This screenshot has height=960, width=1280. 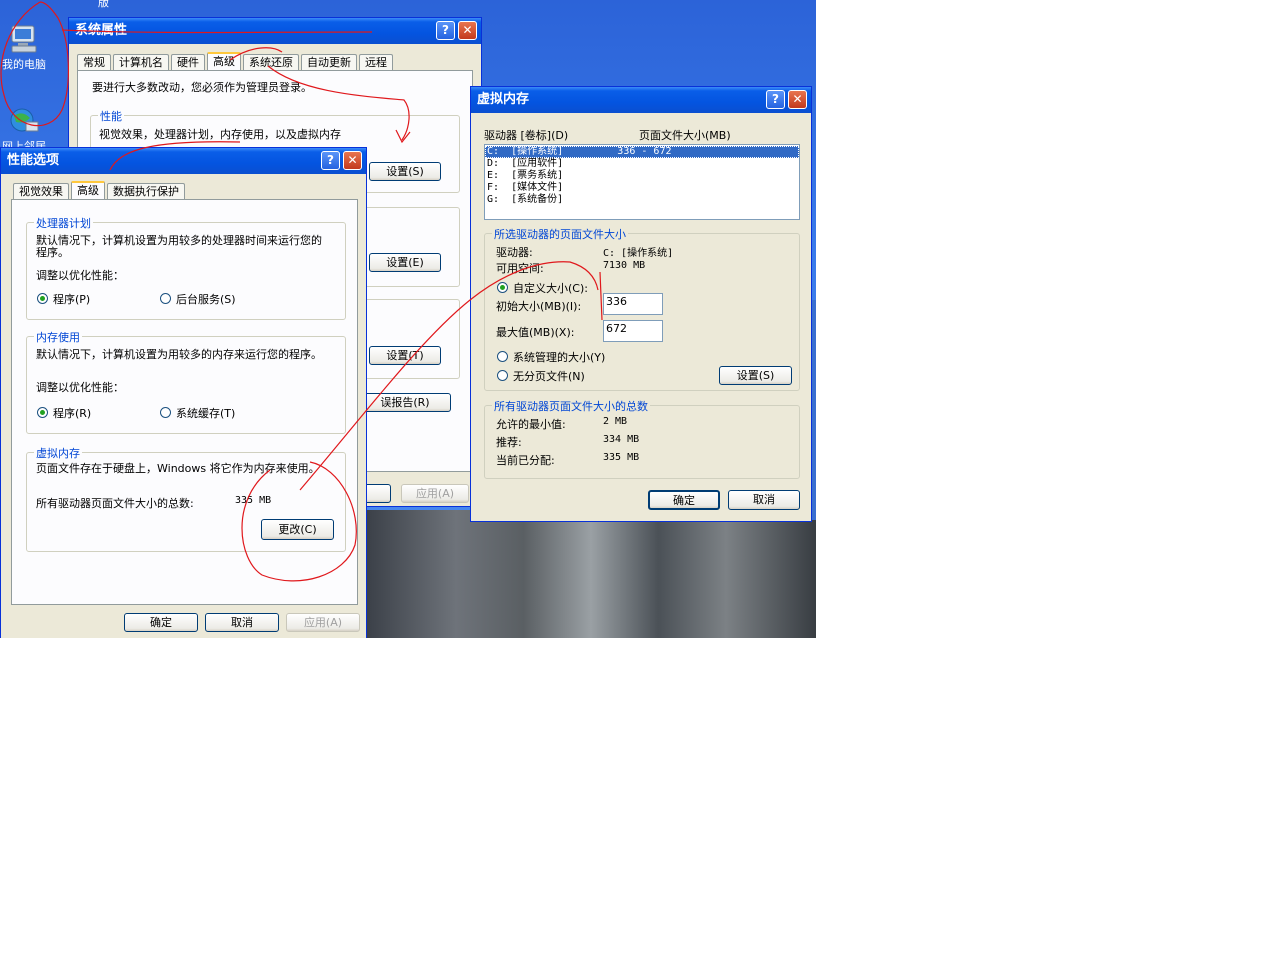 What do you see at coordinates (63, 223) in the screenshot?
I see `group-title: 处理器计划` at bounding box center [63, 223].